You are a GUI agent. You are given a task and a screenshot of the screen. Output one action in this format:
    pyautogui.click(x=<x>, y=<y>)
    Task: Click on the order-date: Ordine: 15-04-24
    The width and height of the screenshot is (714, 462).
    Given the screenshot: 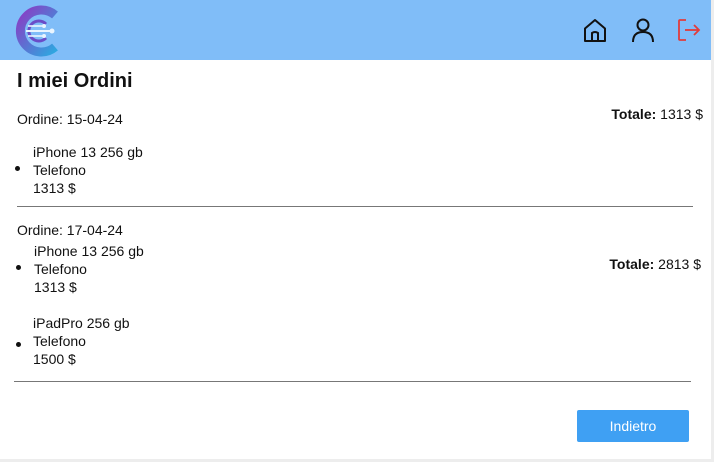 What is the action you would take?
    pyautogui.click(x=70, y=119)
    